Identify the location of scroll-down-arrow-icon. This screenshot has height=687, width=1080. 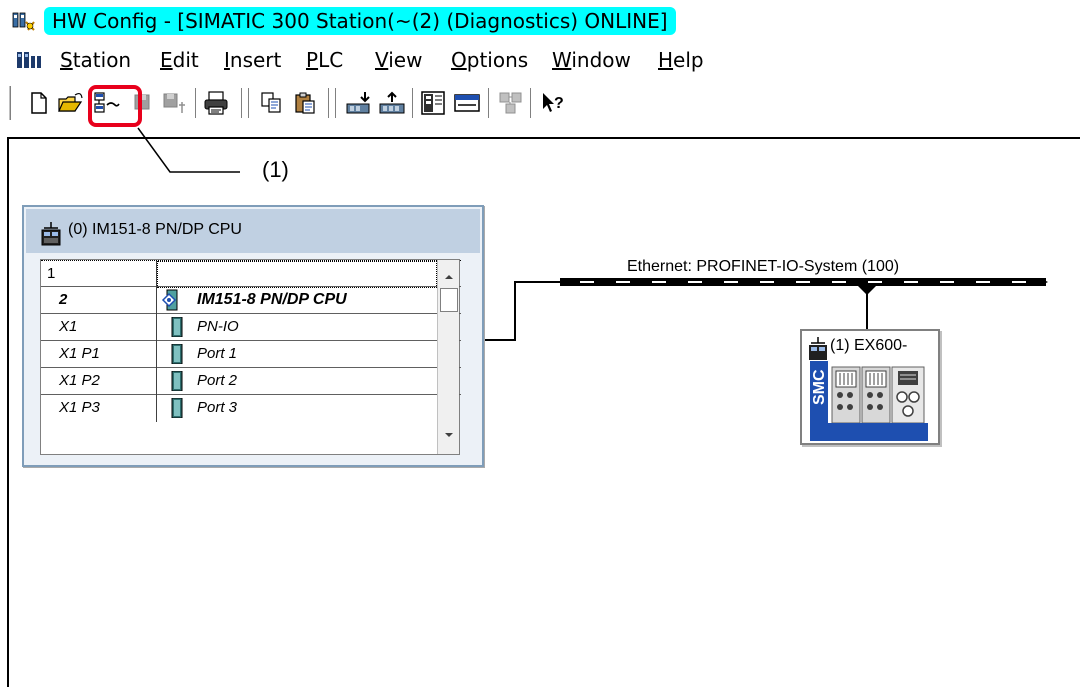
(449, 435).